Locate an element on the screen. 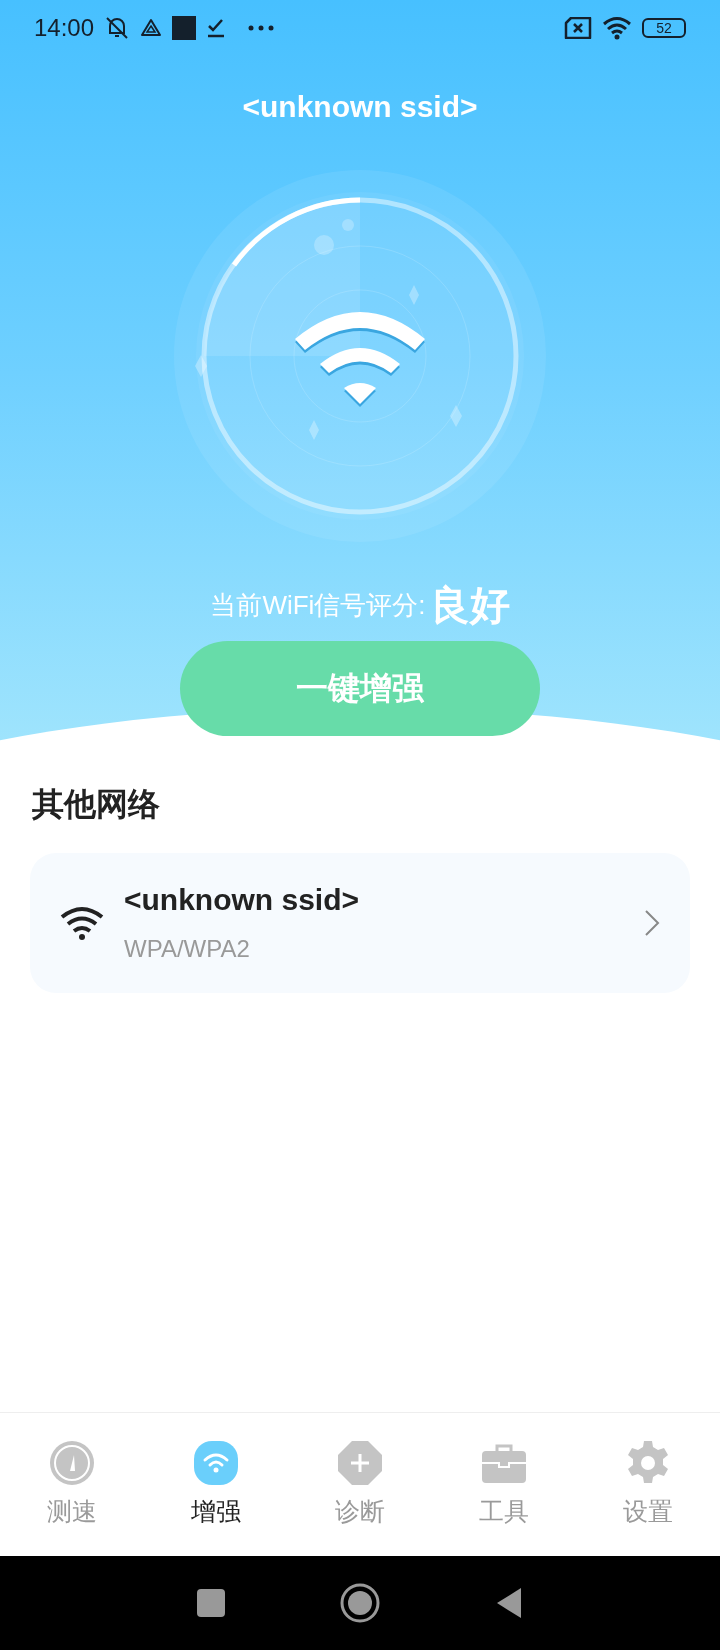  status-time: 14:00 is located at coordinates (64, 27).